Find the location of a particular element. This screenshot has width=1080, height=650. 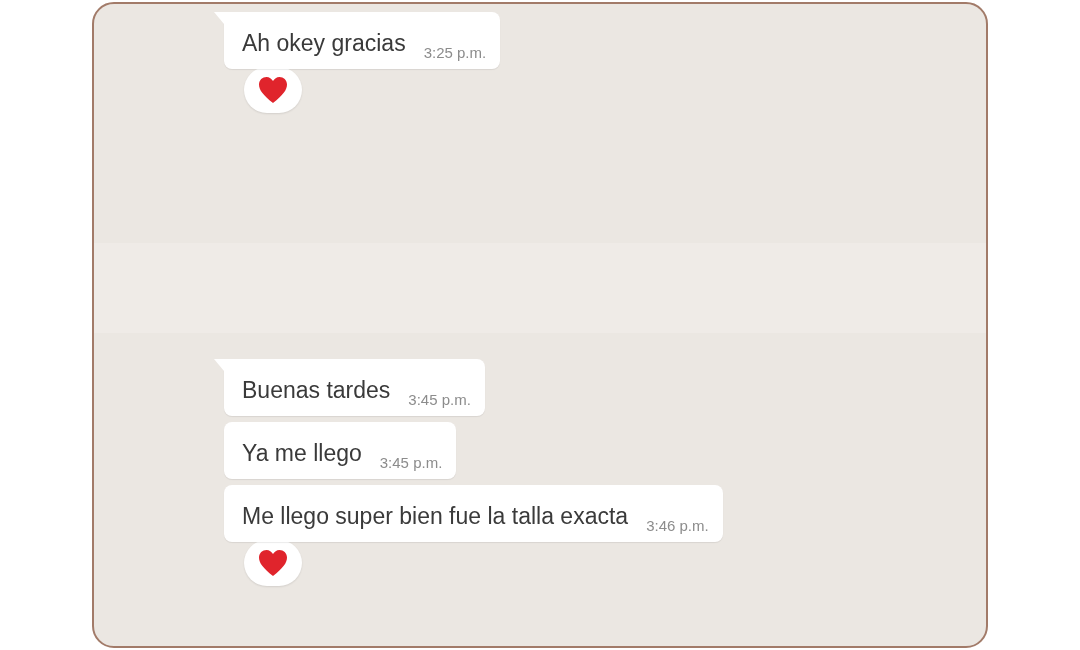

message-text: Buenas tardes is located at coordinates (316, 390).